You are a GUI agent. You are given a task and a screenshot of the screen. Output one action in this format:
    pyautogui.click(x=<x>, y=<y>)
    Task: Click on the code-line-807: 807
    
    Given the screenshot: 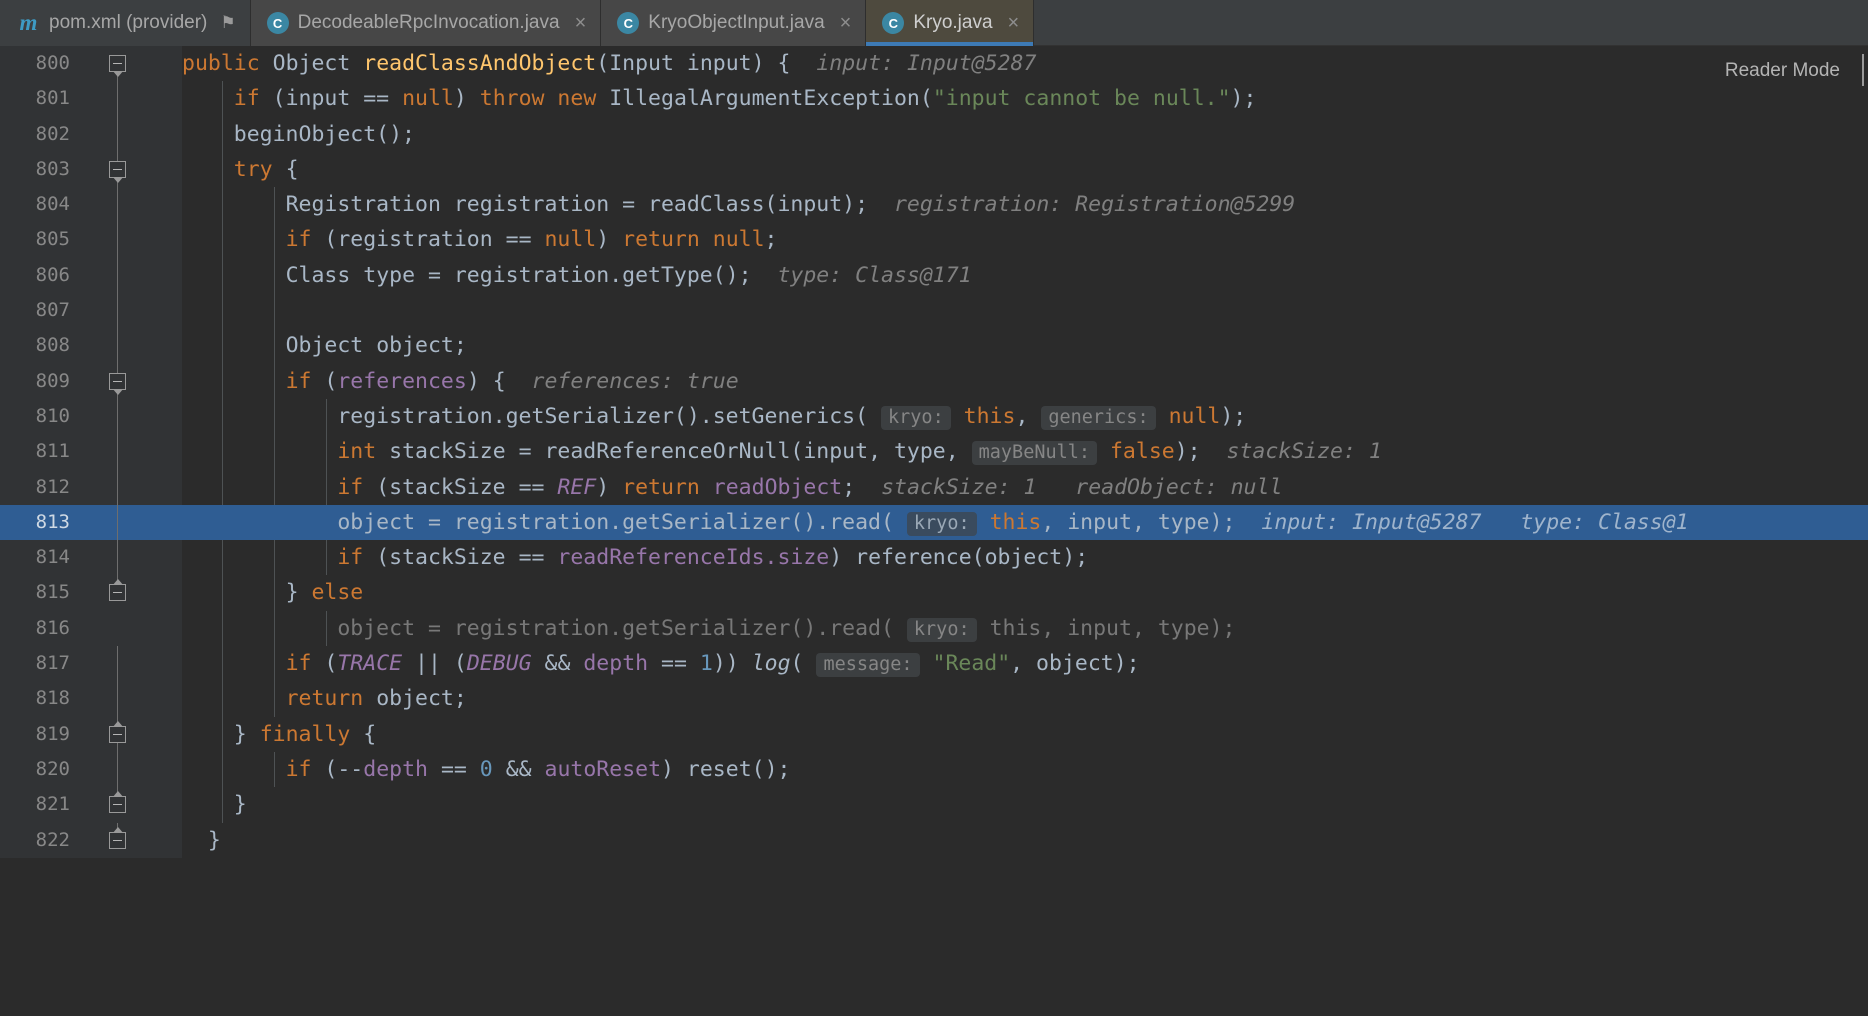 What is the action you would take?
    pyautogui.click(x=934, y=311)
    